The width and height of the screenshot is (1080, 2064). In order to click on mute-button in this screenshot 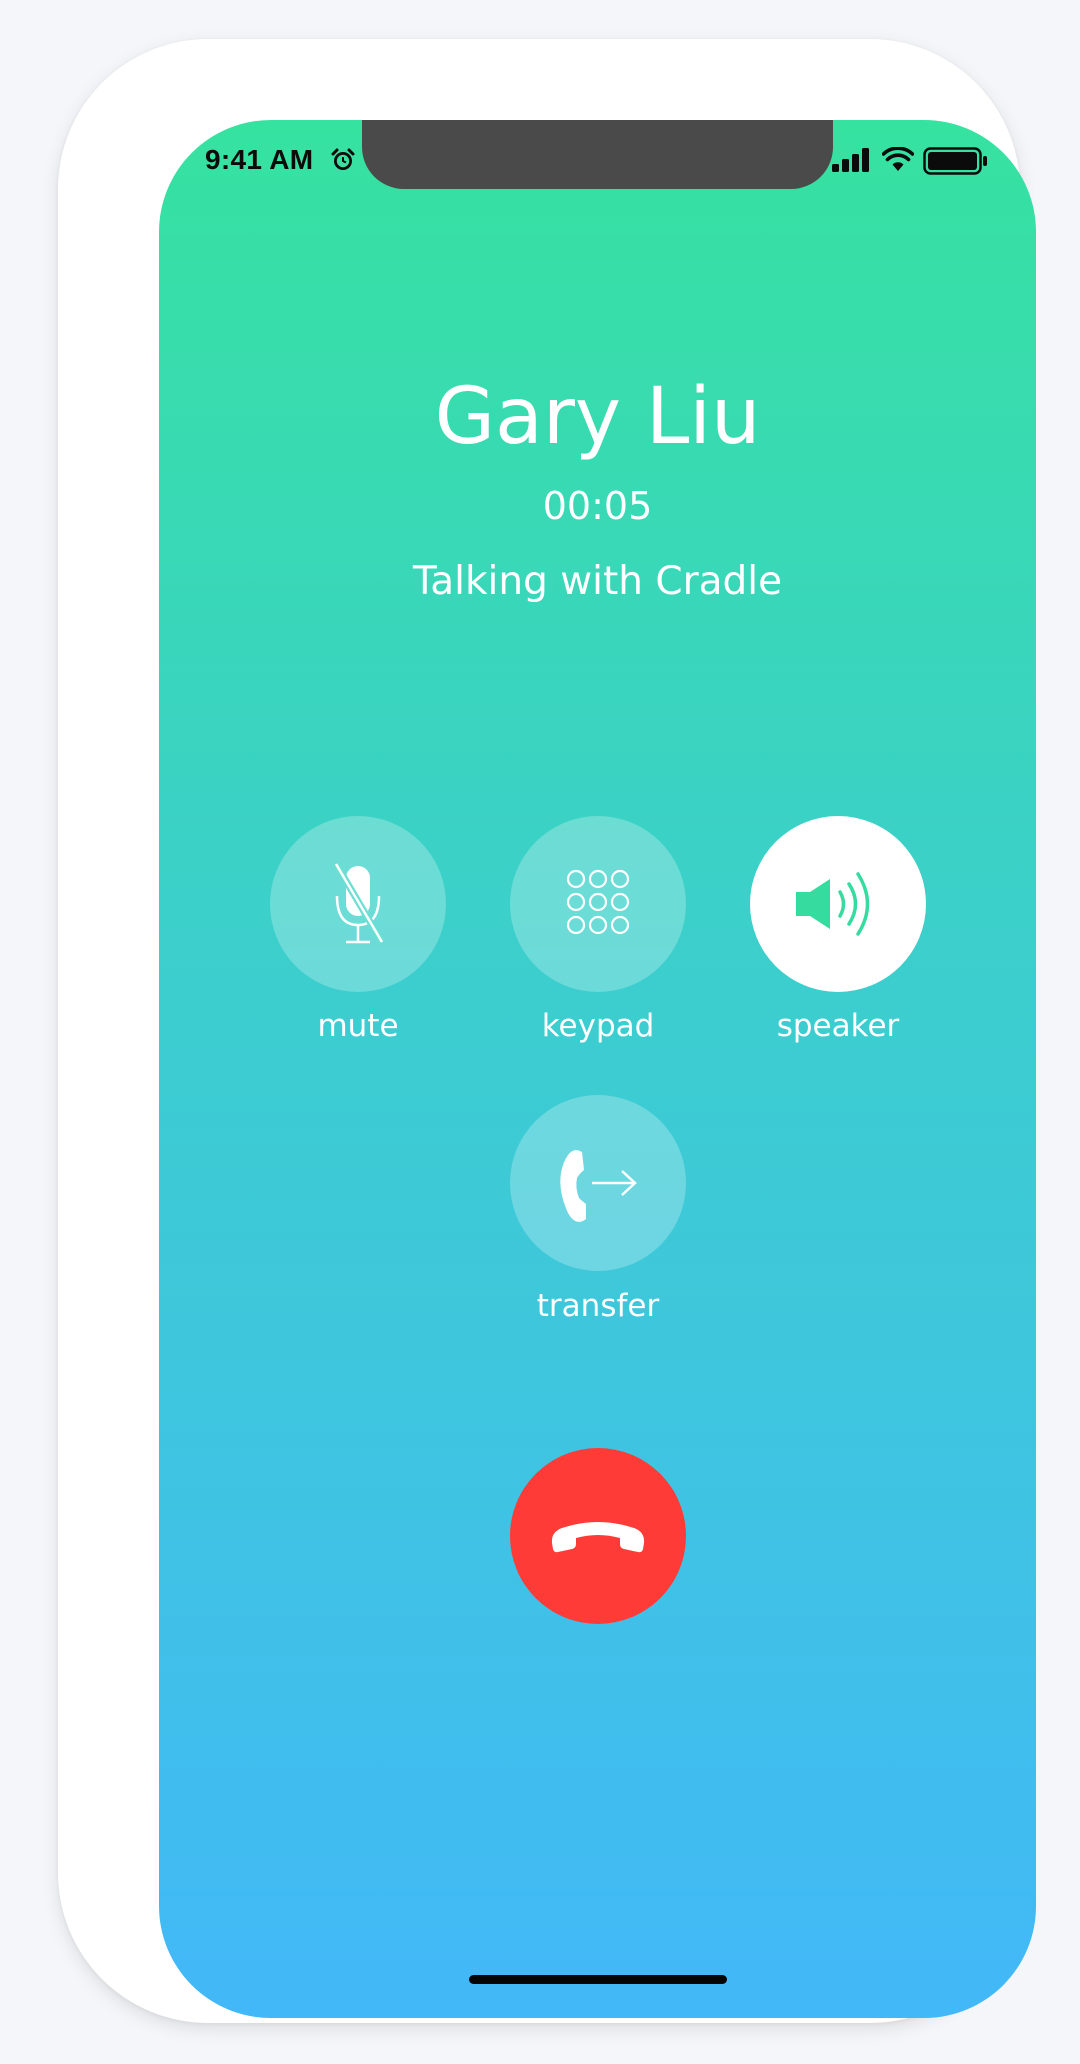, I will do `click(358, 904)`.